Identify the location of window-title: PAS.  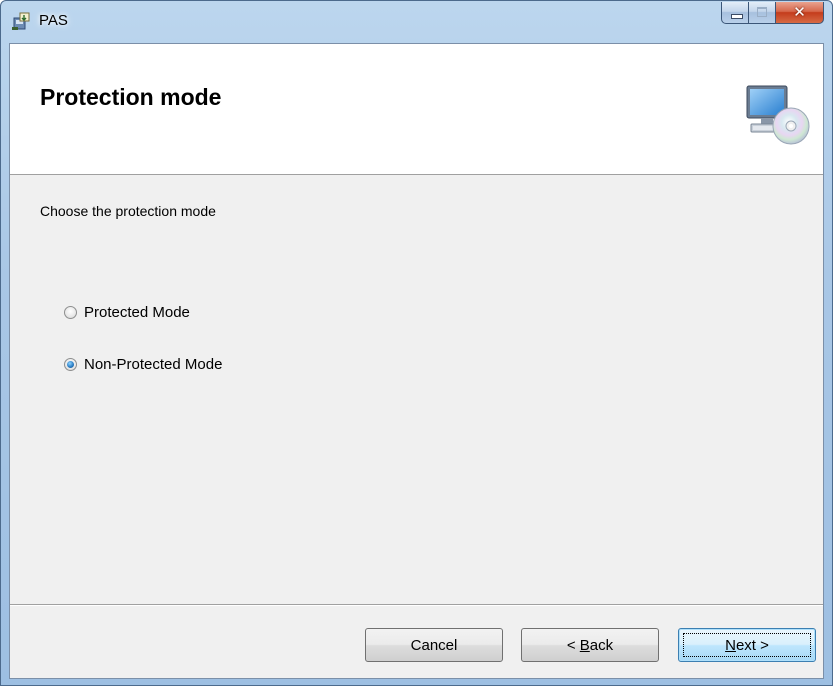
(53, 20).